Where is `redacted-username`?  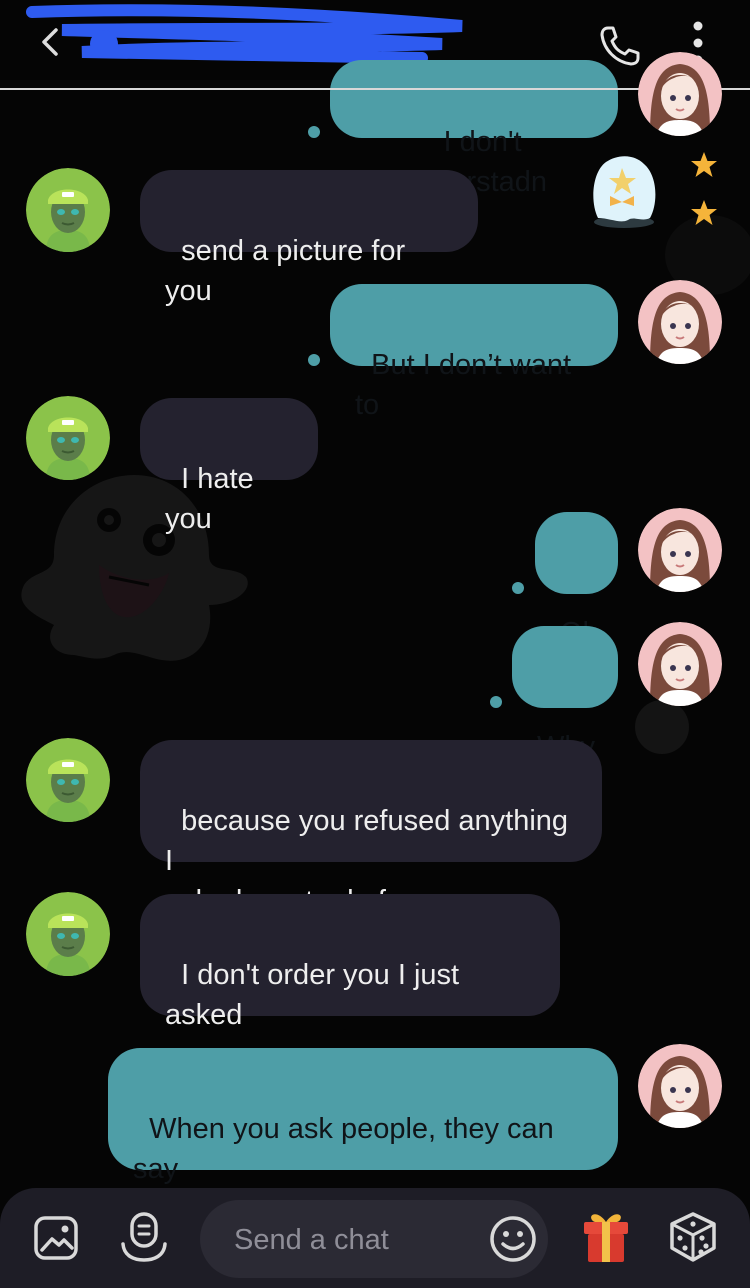 redacted-username is located at coordinates (244, 34).